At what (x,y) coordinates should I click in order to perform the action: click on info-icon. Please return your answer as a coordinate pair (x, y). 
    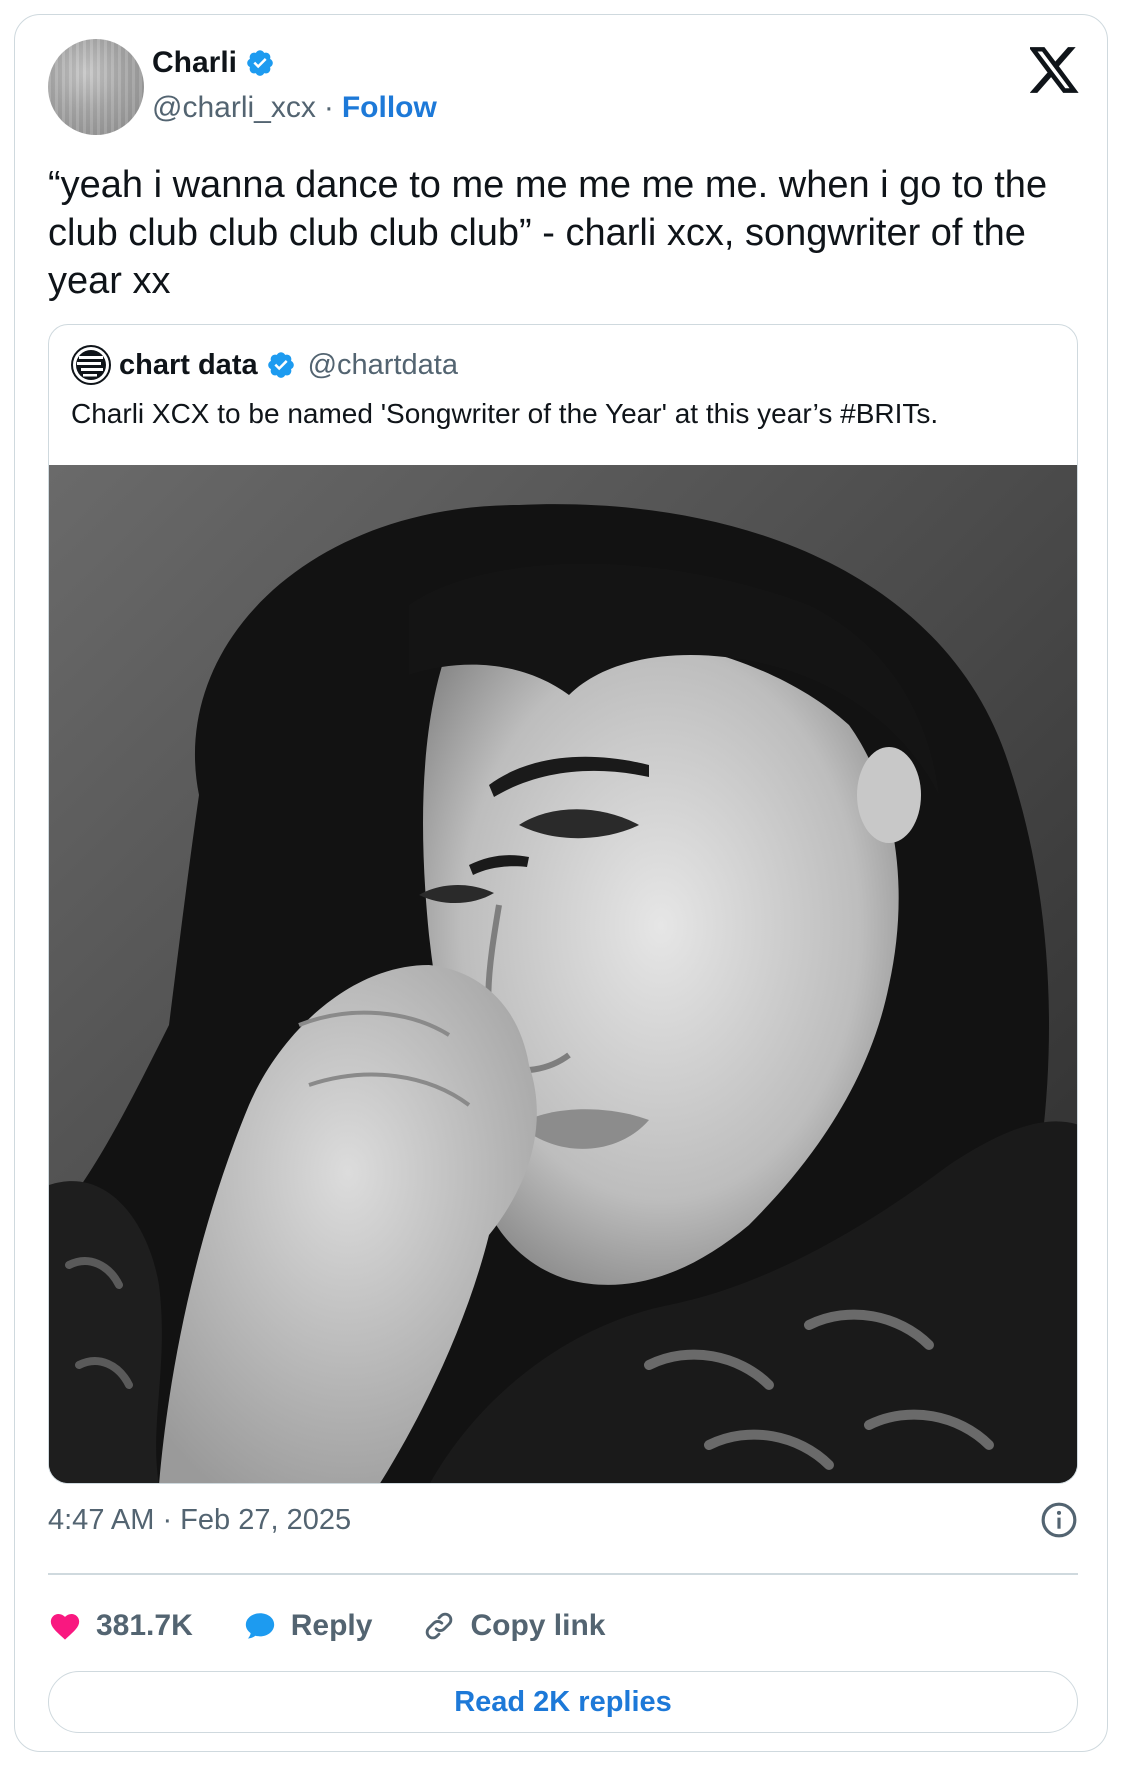
    Looking at the image, I should click on (1059, 1520).